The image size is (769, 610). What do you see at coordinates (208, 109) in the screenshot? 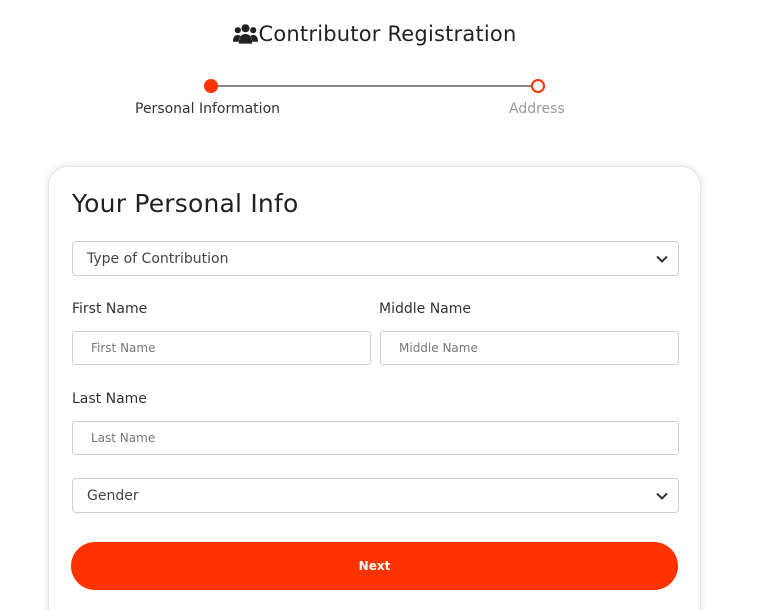
I see `step-label-personal-information: Personal Information` at bounding box center [208, 109].